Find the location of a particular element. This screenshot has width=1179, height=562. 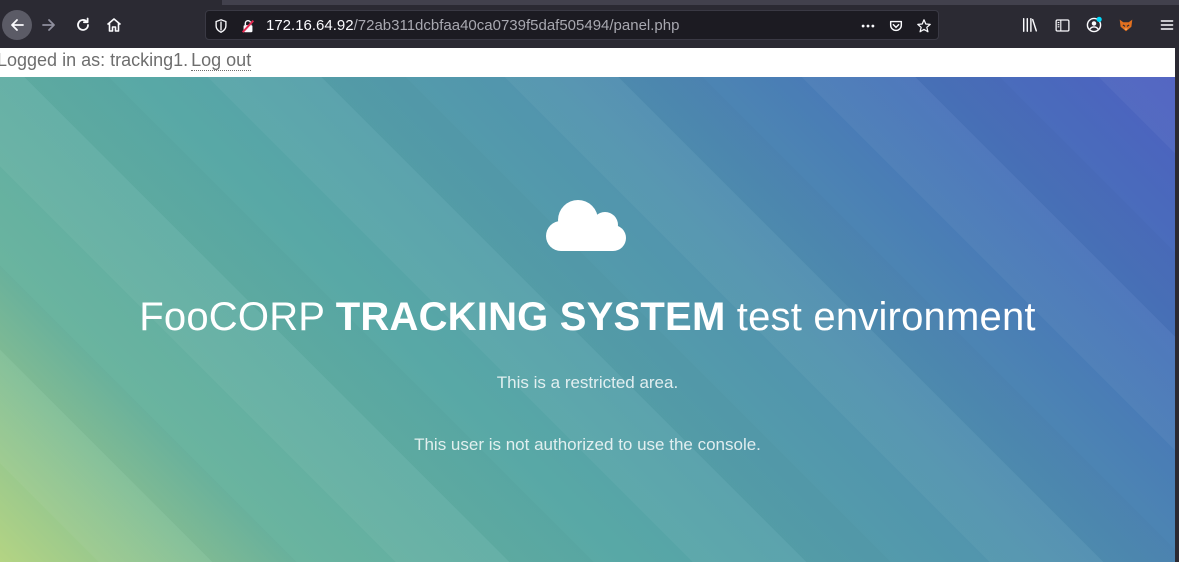

reload-icon is located at coordinates (83, 24).